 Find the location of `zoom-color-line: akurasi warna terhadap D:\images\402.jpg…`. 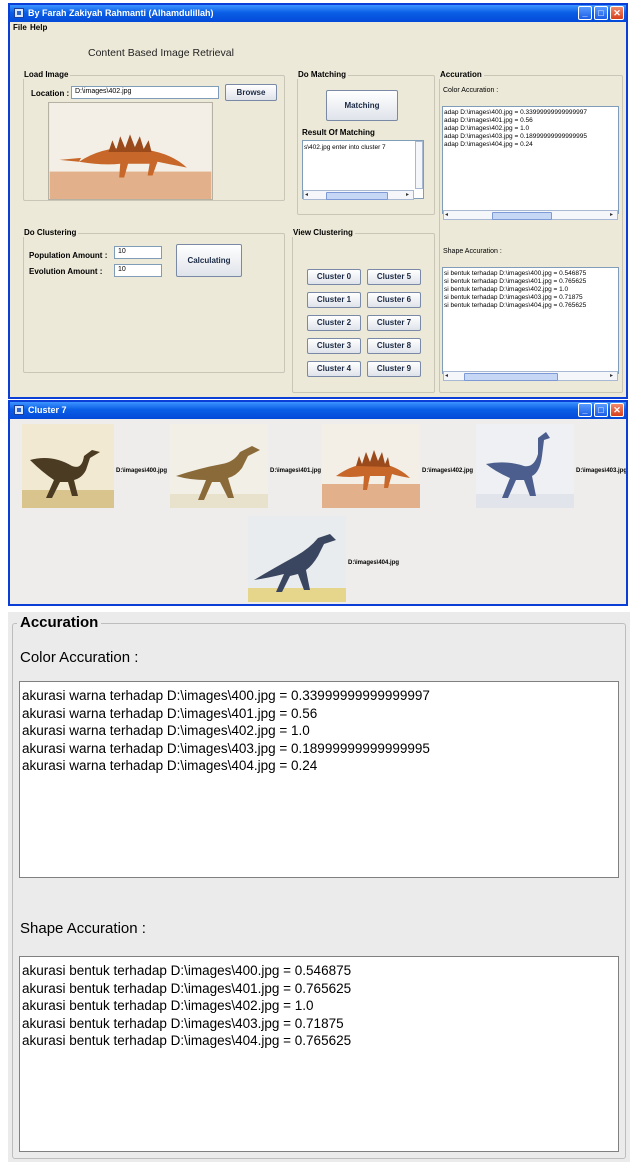

zoom-color-line: akurasi warna terhadap D:\images\402.jpg… is located at coordinates (166, 730).